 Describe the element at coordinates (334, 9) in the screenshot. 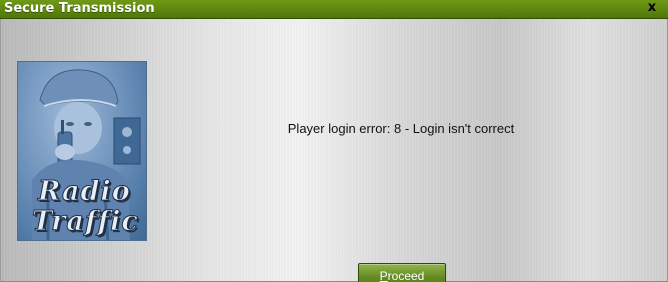

I see `title-bar: Secure Transmission x` at that location.